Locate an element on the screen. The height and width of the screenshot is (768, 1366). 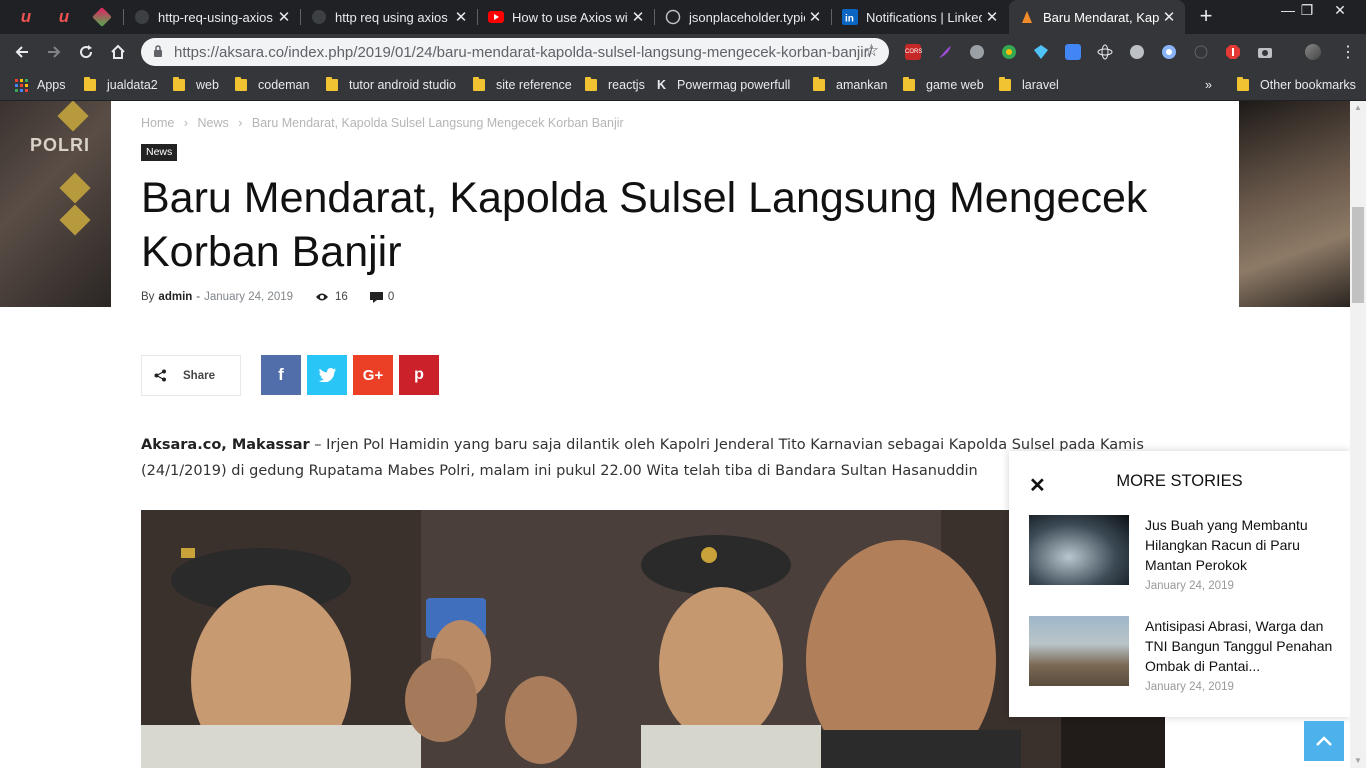
scroll-down-arrow: ▼ is located at coordinates (1358, 761).